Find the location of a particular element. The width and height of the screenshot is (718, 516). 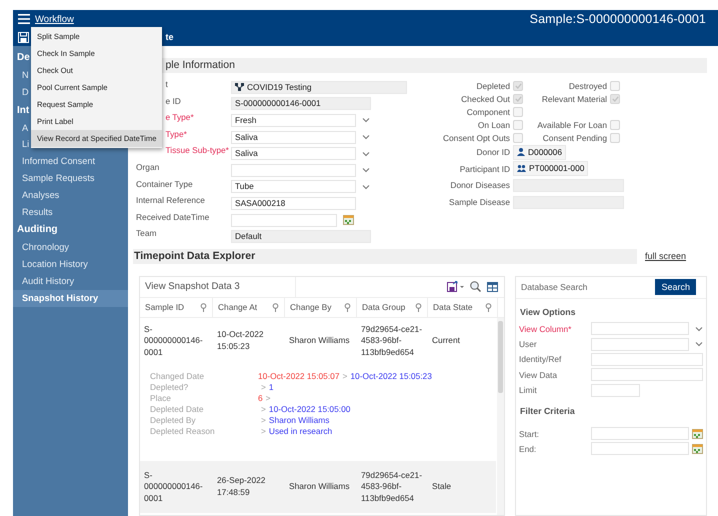

field-label: Tissue Sub-type* is located at coordinates (197, 150).